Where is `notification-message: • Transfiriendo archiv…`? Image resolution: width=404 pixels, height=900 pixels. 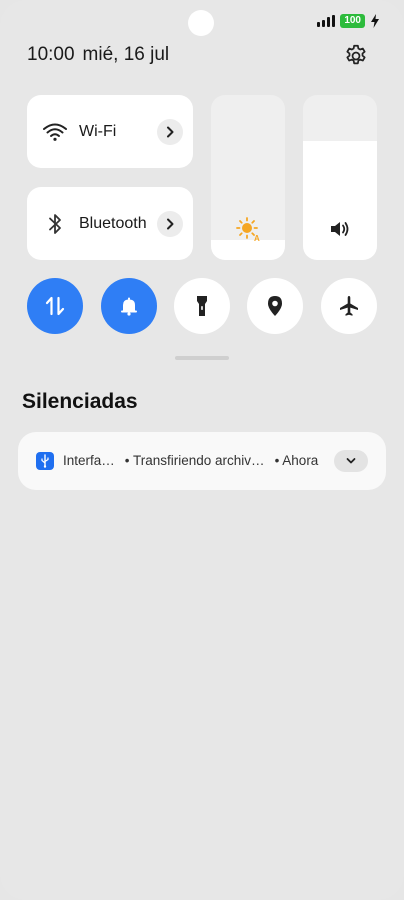
notification-message: • Transfiriendo archiv… is located at coordinates (194, 460).